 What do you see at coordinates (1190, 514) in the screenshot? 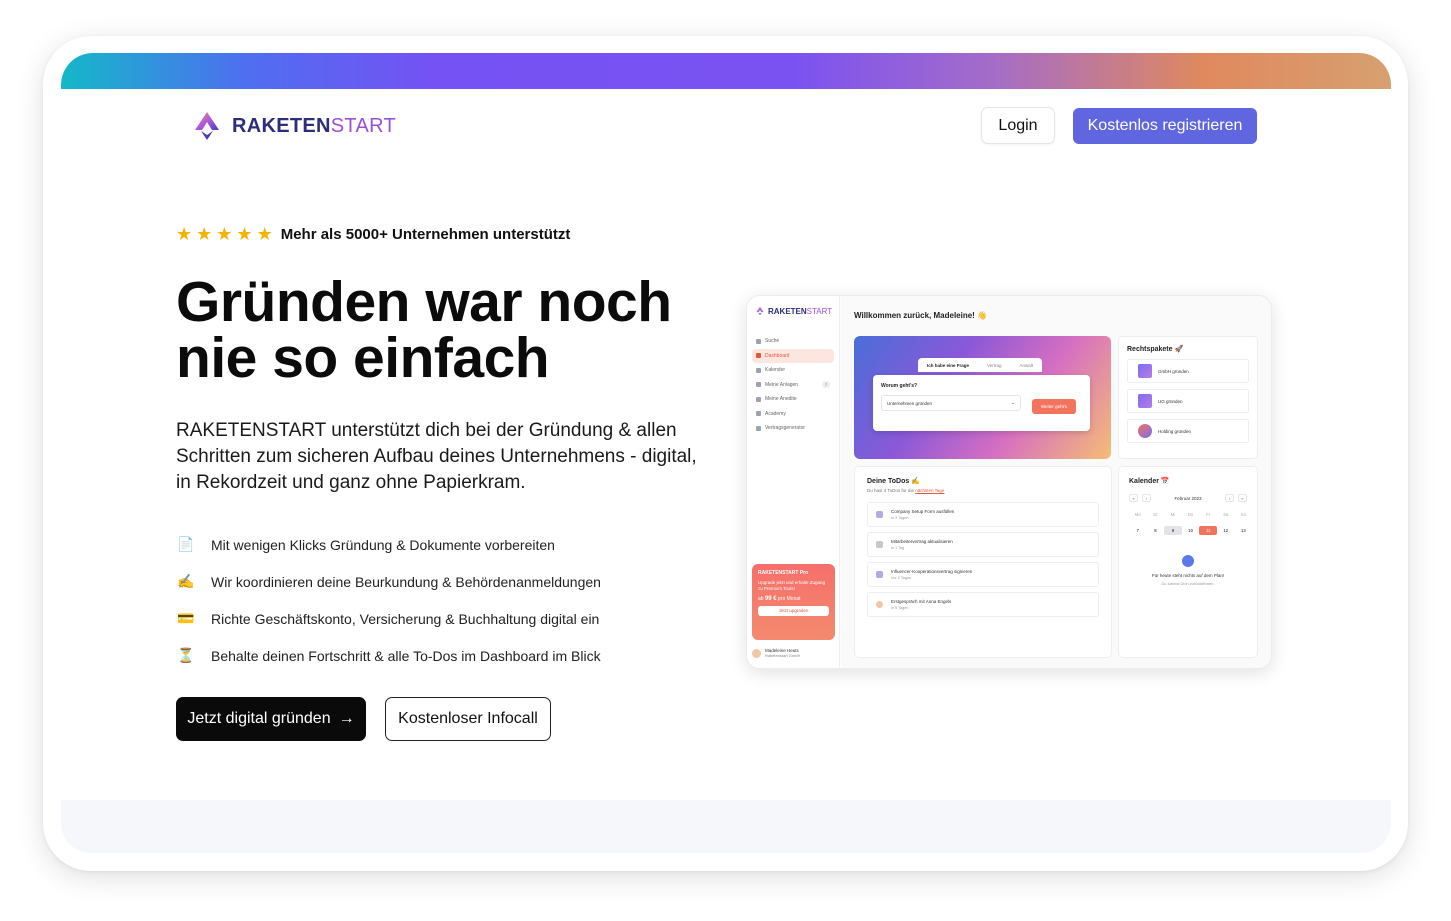
I see `weekday-label: Do` at bounding box center [1190, 514].